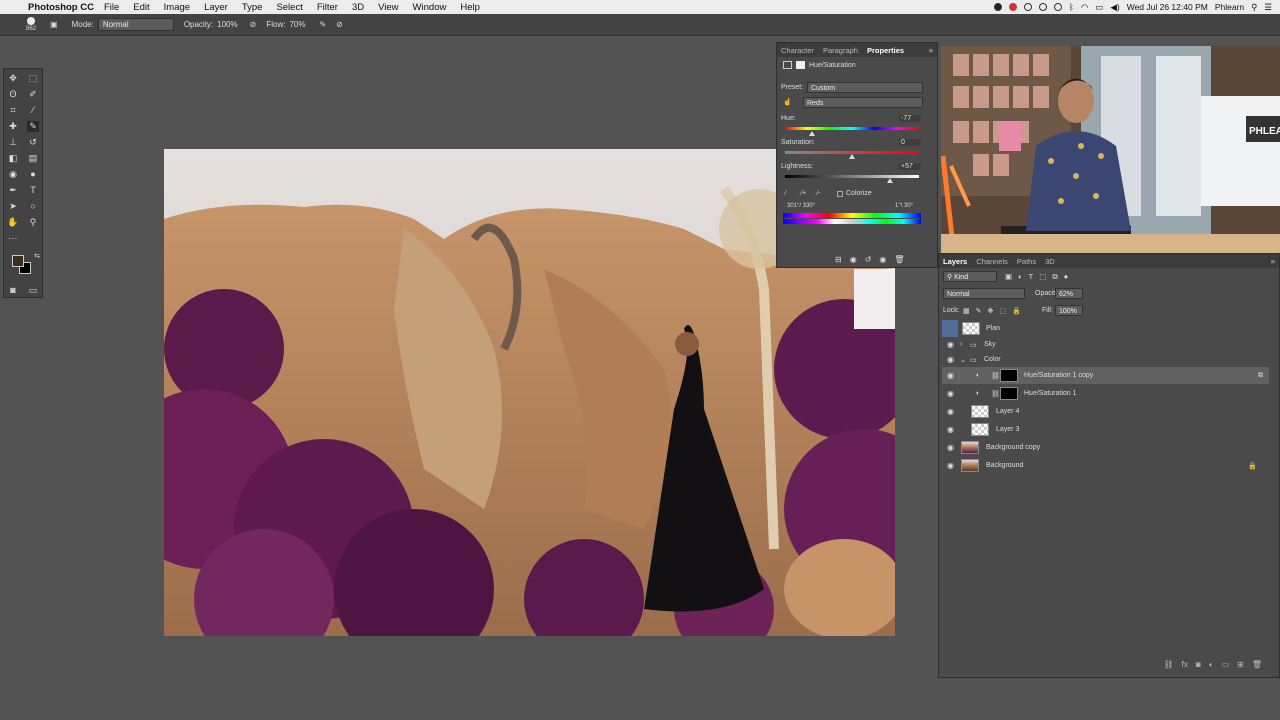 The height and width of the screenshot is (720, 1280). I want to click on eyedropper-minus-icon: ⁄-, so click(819, 193).